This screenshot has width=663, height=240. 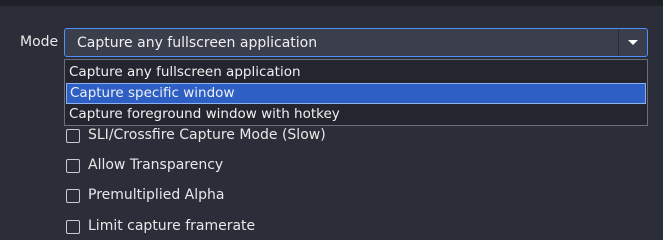 What do you see at coordinates (197, 43) in the screenshot?
I see `mode-selected-value: Capture any fullscreen application` at bounding box center [197, 43].